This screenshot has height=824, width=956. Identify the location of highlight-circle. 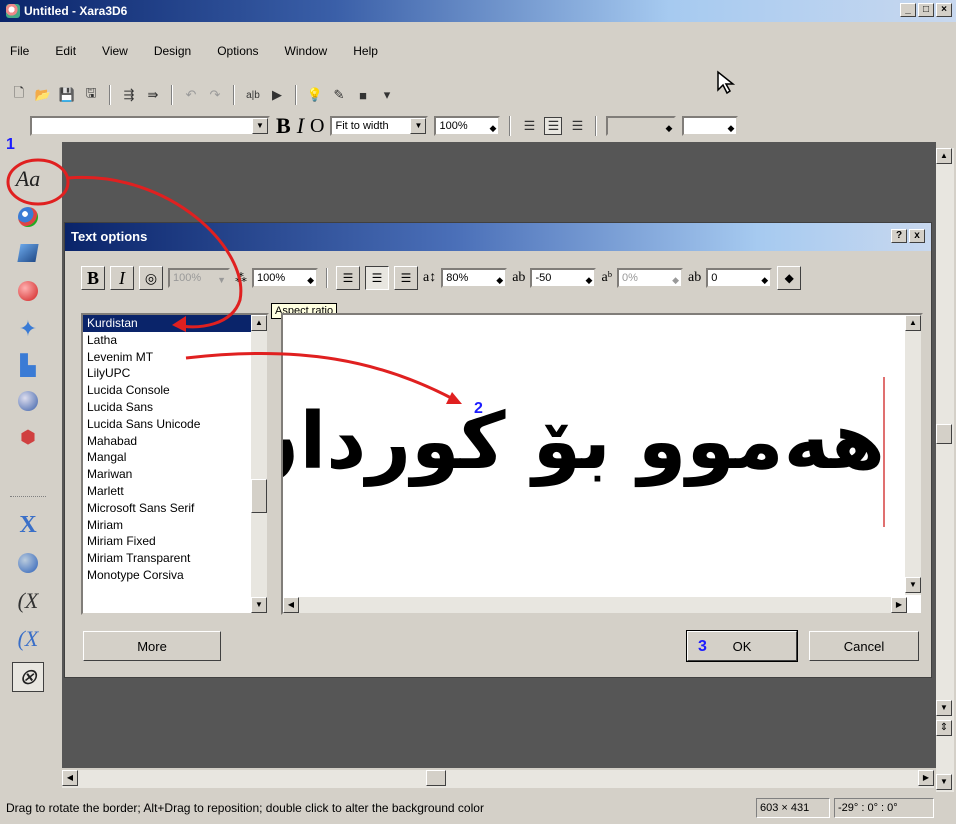
(38, 182).